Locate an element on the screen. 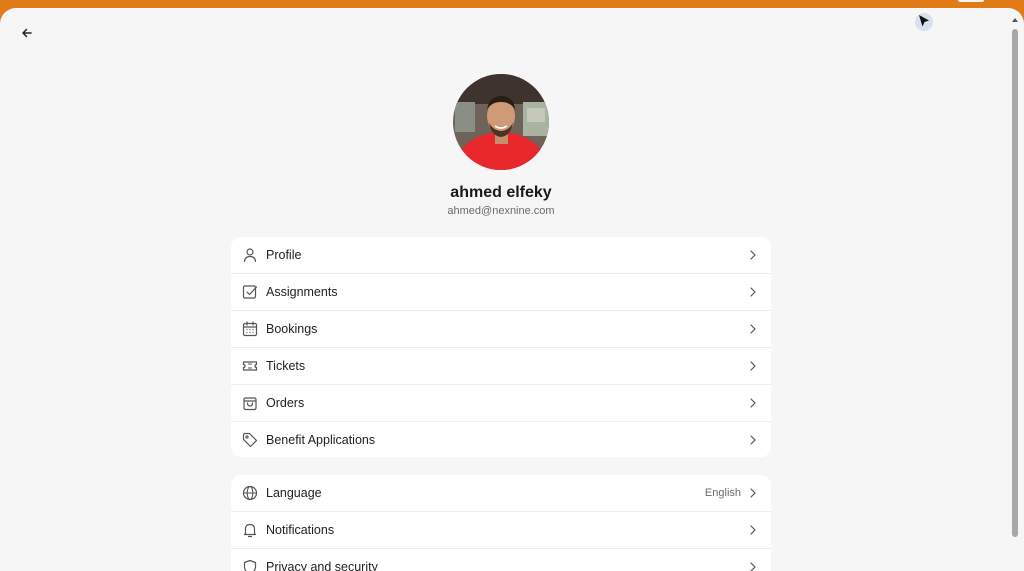  menu-item-benefit-applications: Benefit Applications is located at coordinates (501, 439).